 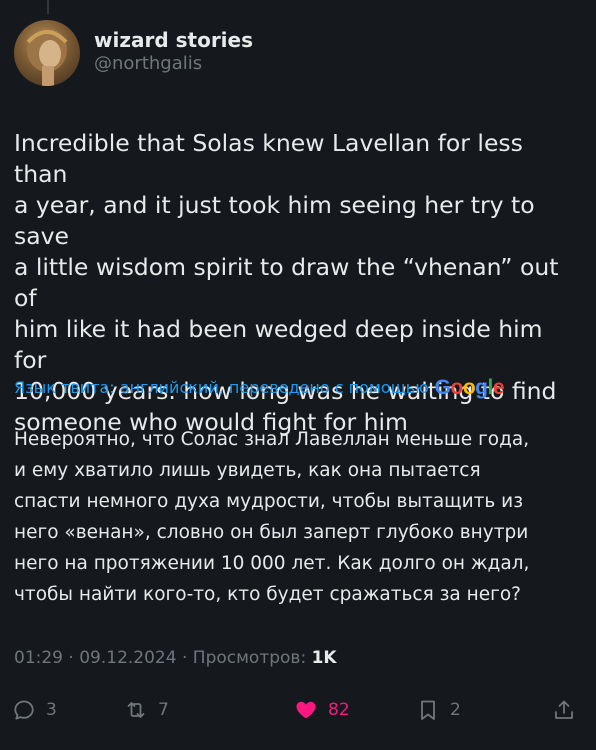 I want to click on like-count: 82, so click(x=339, y=710).